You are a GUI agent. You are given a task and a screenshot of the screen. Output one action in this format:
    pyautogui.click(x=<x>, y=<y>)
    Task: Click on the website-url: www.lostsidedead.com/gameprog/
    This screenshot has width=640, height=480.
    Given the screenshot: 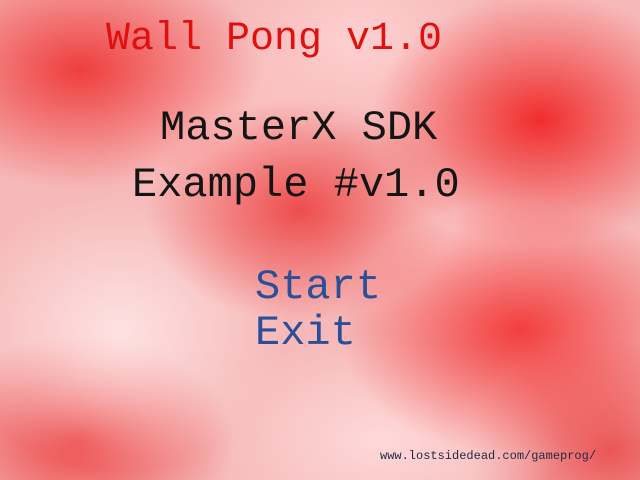 What is the action you would take?
    pyautogui.click(x=488, y=456)
    